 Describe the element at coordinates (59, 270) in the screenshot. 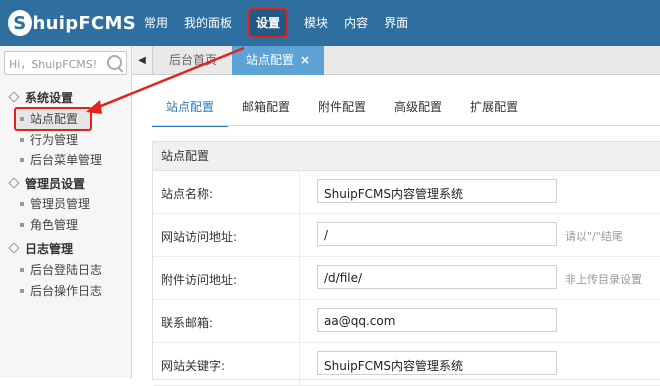

I see `sidebar-item-login-log: 后台登陆日志` at that location.